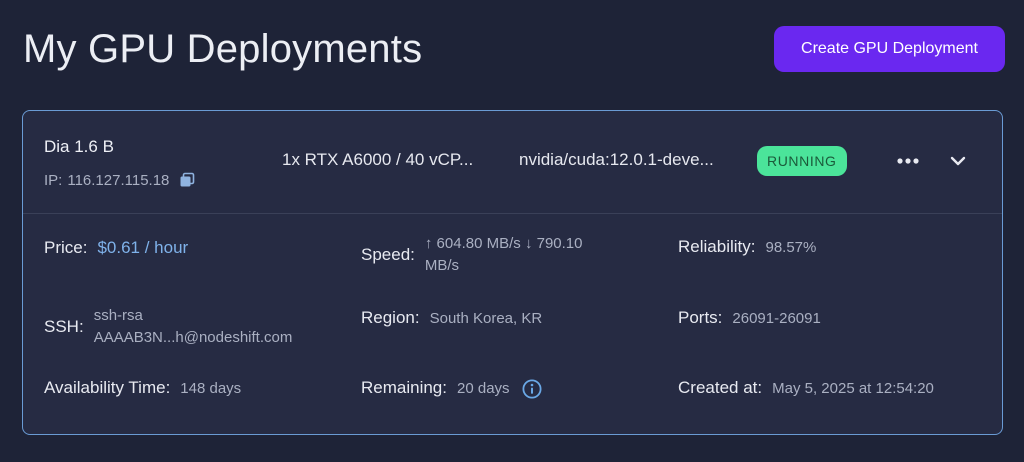  Describe the element at coordinates (211, 388) in the screenshot. I see `availability-value: 148 days` at that location.